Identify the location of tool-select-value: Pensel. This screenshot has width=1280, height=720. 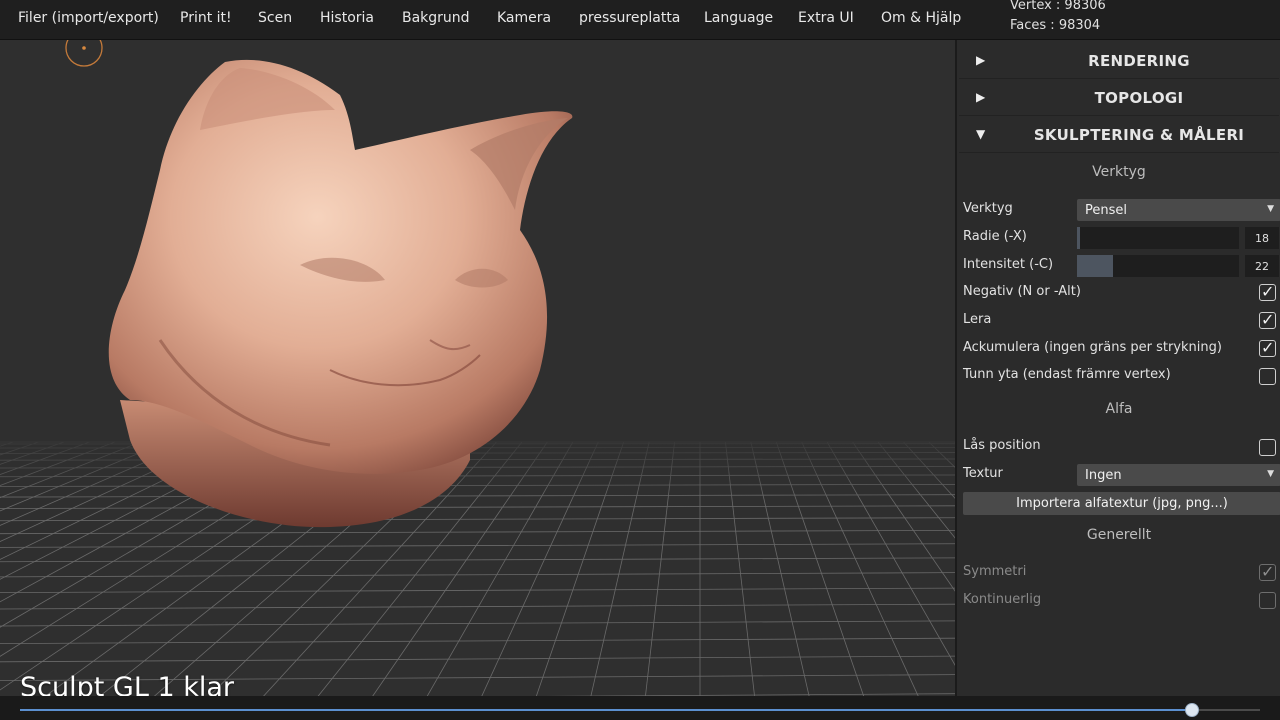
(1106, 210).